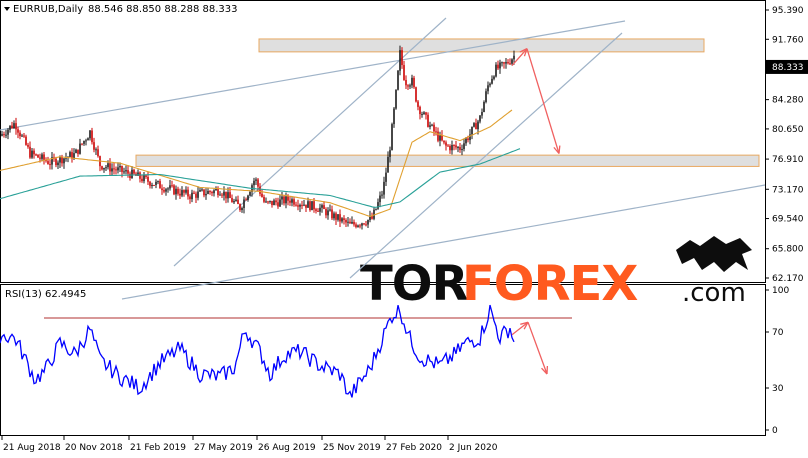  What do you see at coordinates (778, 333) in the screenshot?
I see `rsi-tick-label: 70` at bounding box center [778, 333].